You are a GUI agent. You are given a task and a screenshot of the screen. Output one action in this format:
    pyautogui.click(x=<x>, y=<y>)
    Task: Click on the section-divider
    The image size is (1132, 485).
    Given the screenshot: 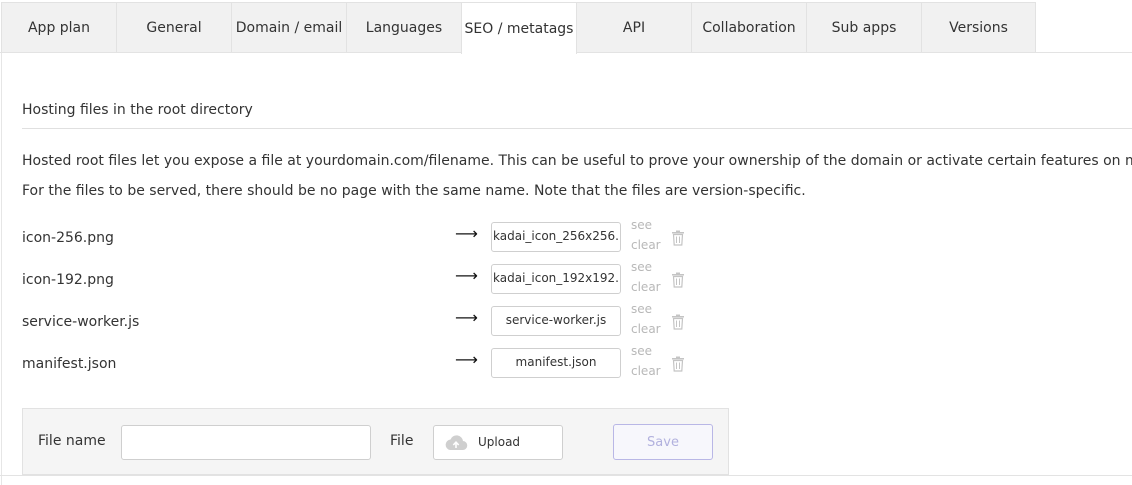 What is the action you would take?
    pyautogui.click(x=577, y=128)
    